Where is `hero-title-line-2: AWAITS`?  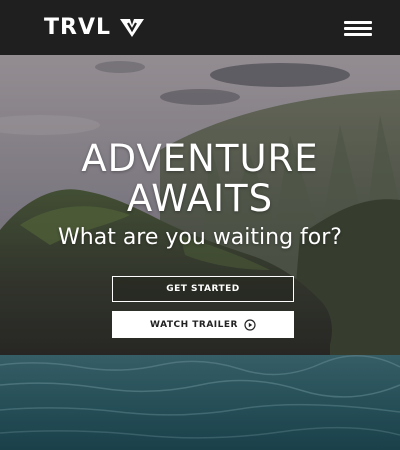
hero-title-line-2: AWAITS is located at coordinates (200, 198).